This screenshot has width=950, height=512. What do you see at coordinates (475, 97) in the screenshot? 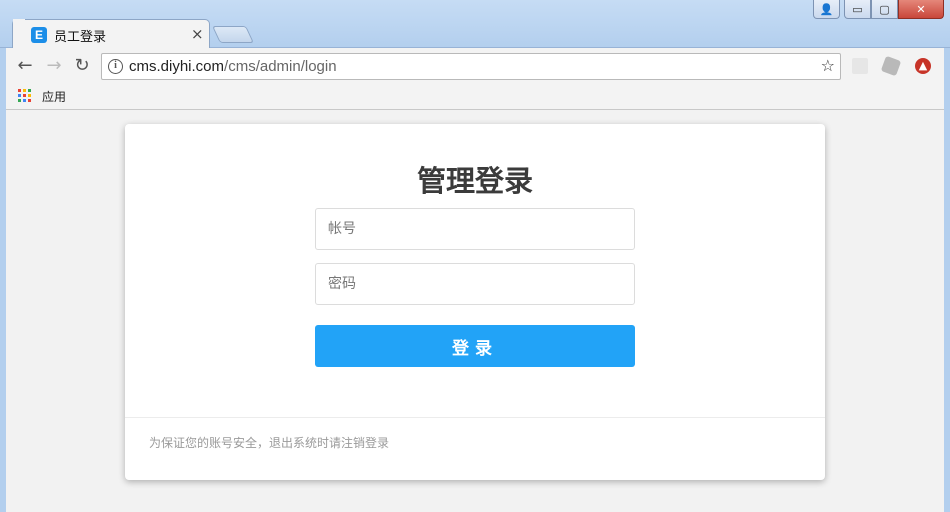
I see `bookmarks-bar: 应用` at bounding box center [475, 97].